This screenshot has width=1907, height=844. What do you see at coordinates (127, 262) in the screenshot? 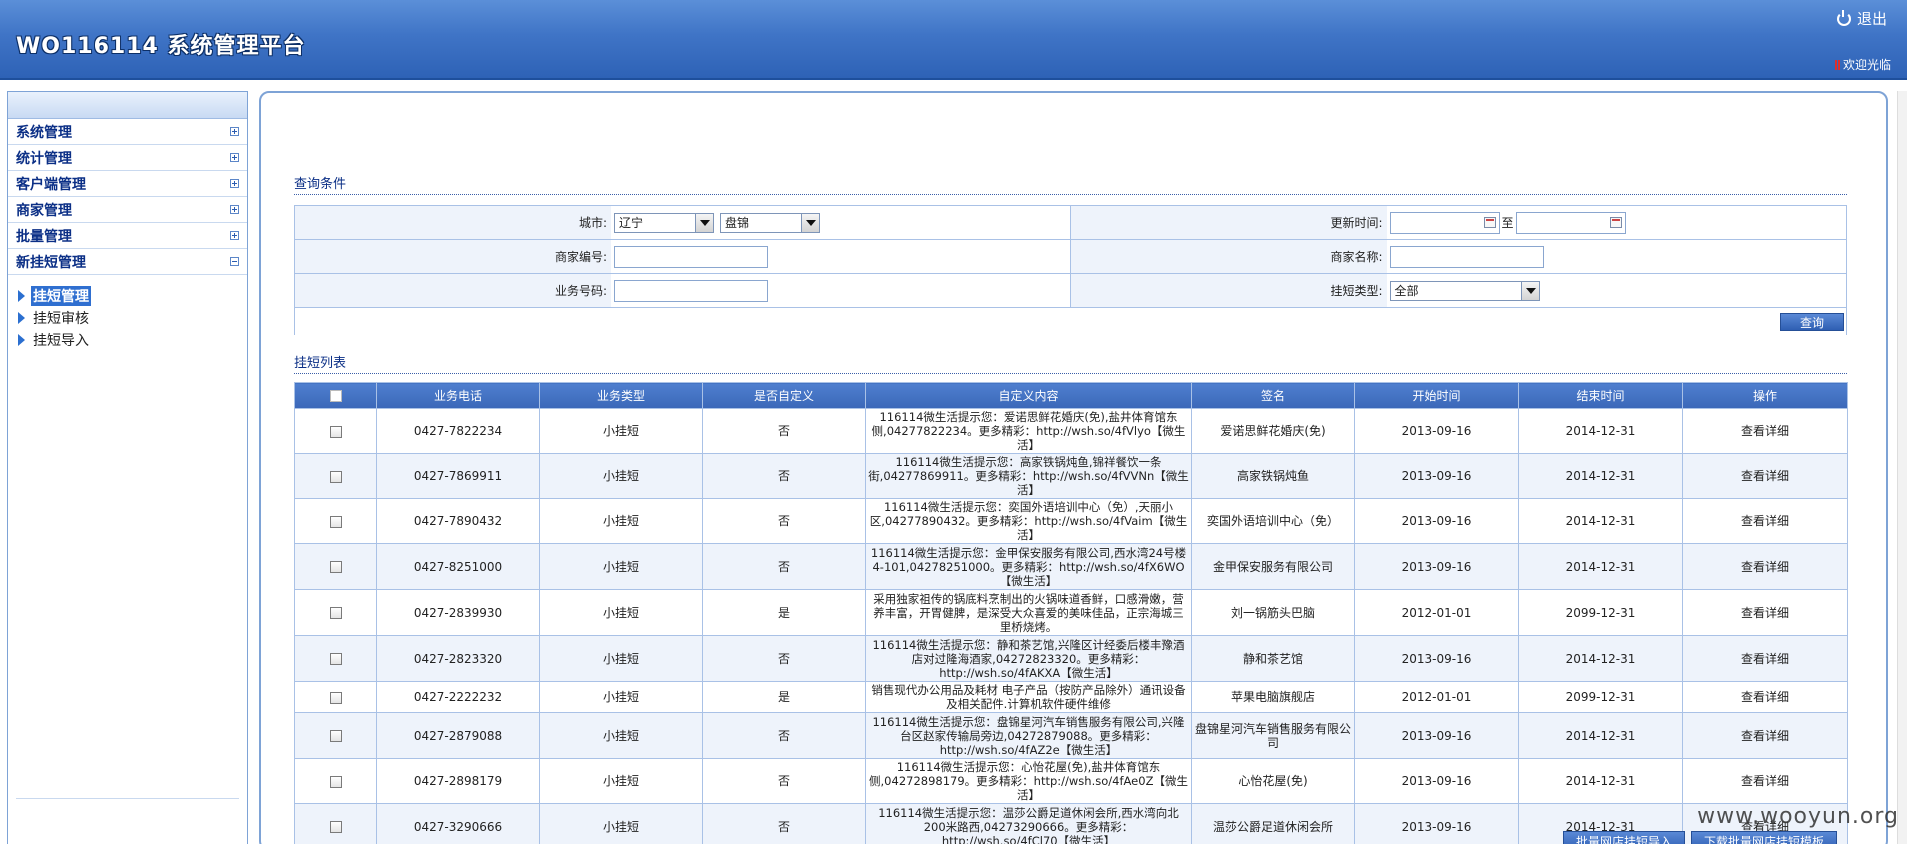
I see `menu-item-new-guadan: 新挂短管理` at bounding box center [127, 262].